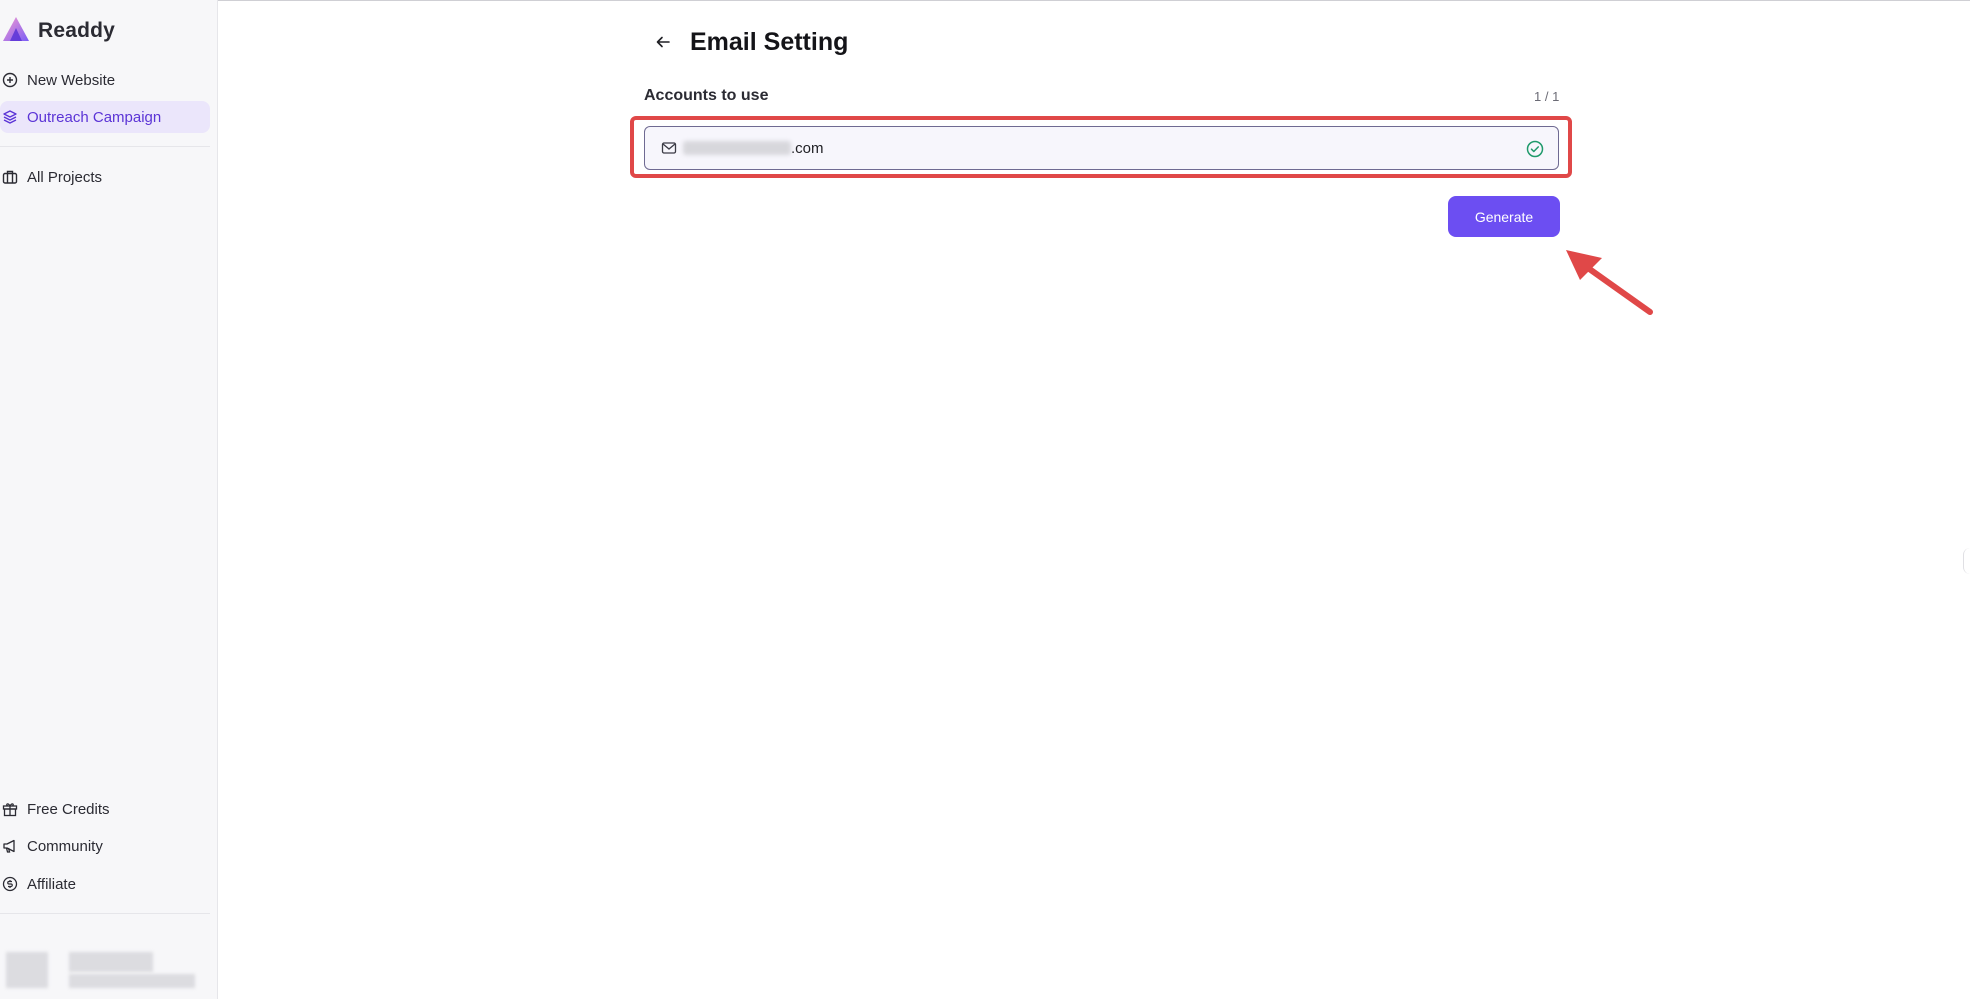  I want to click on account-option: .com, so click(1101, 148).